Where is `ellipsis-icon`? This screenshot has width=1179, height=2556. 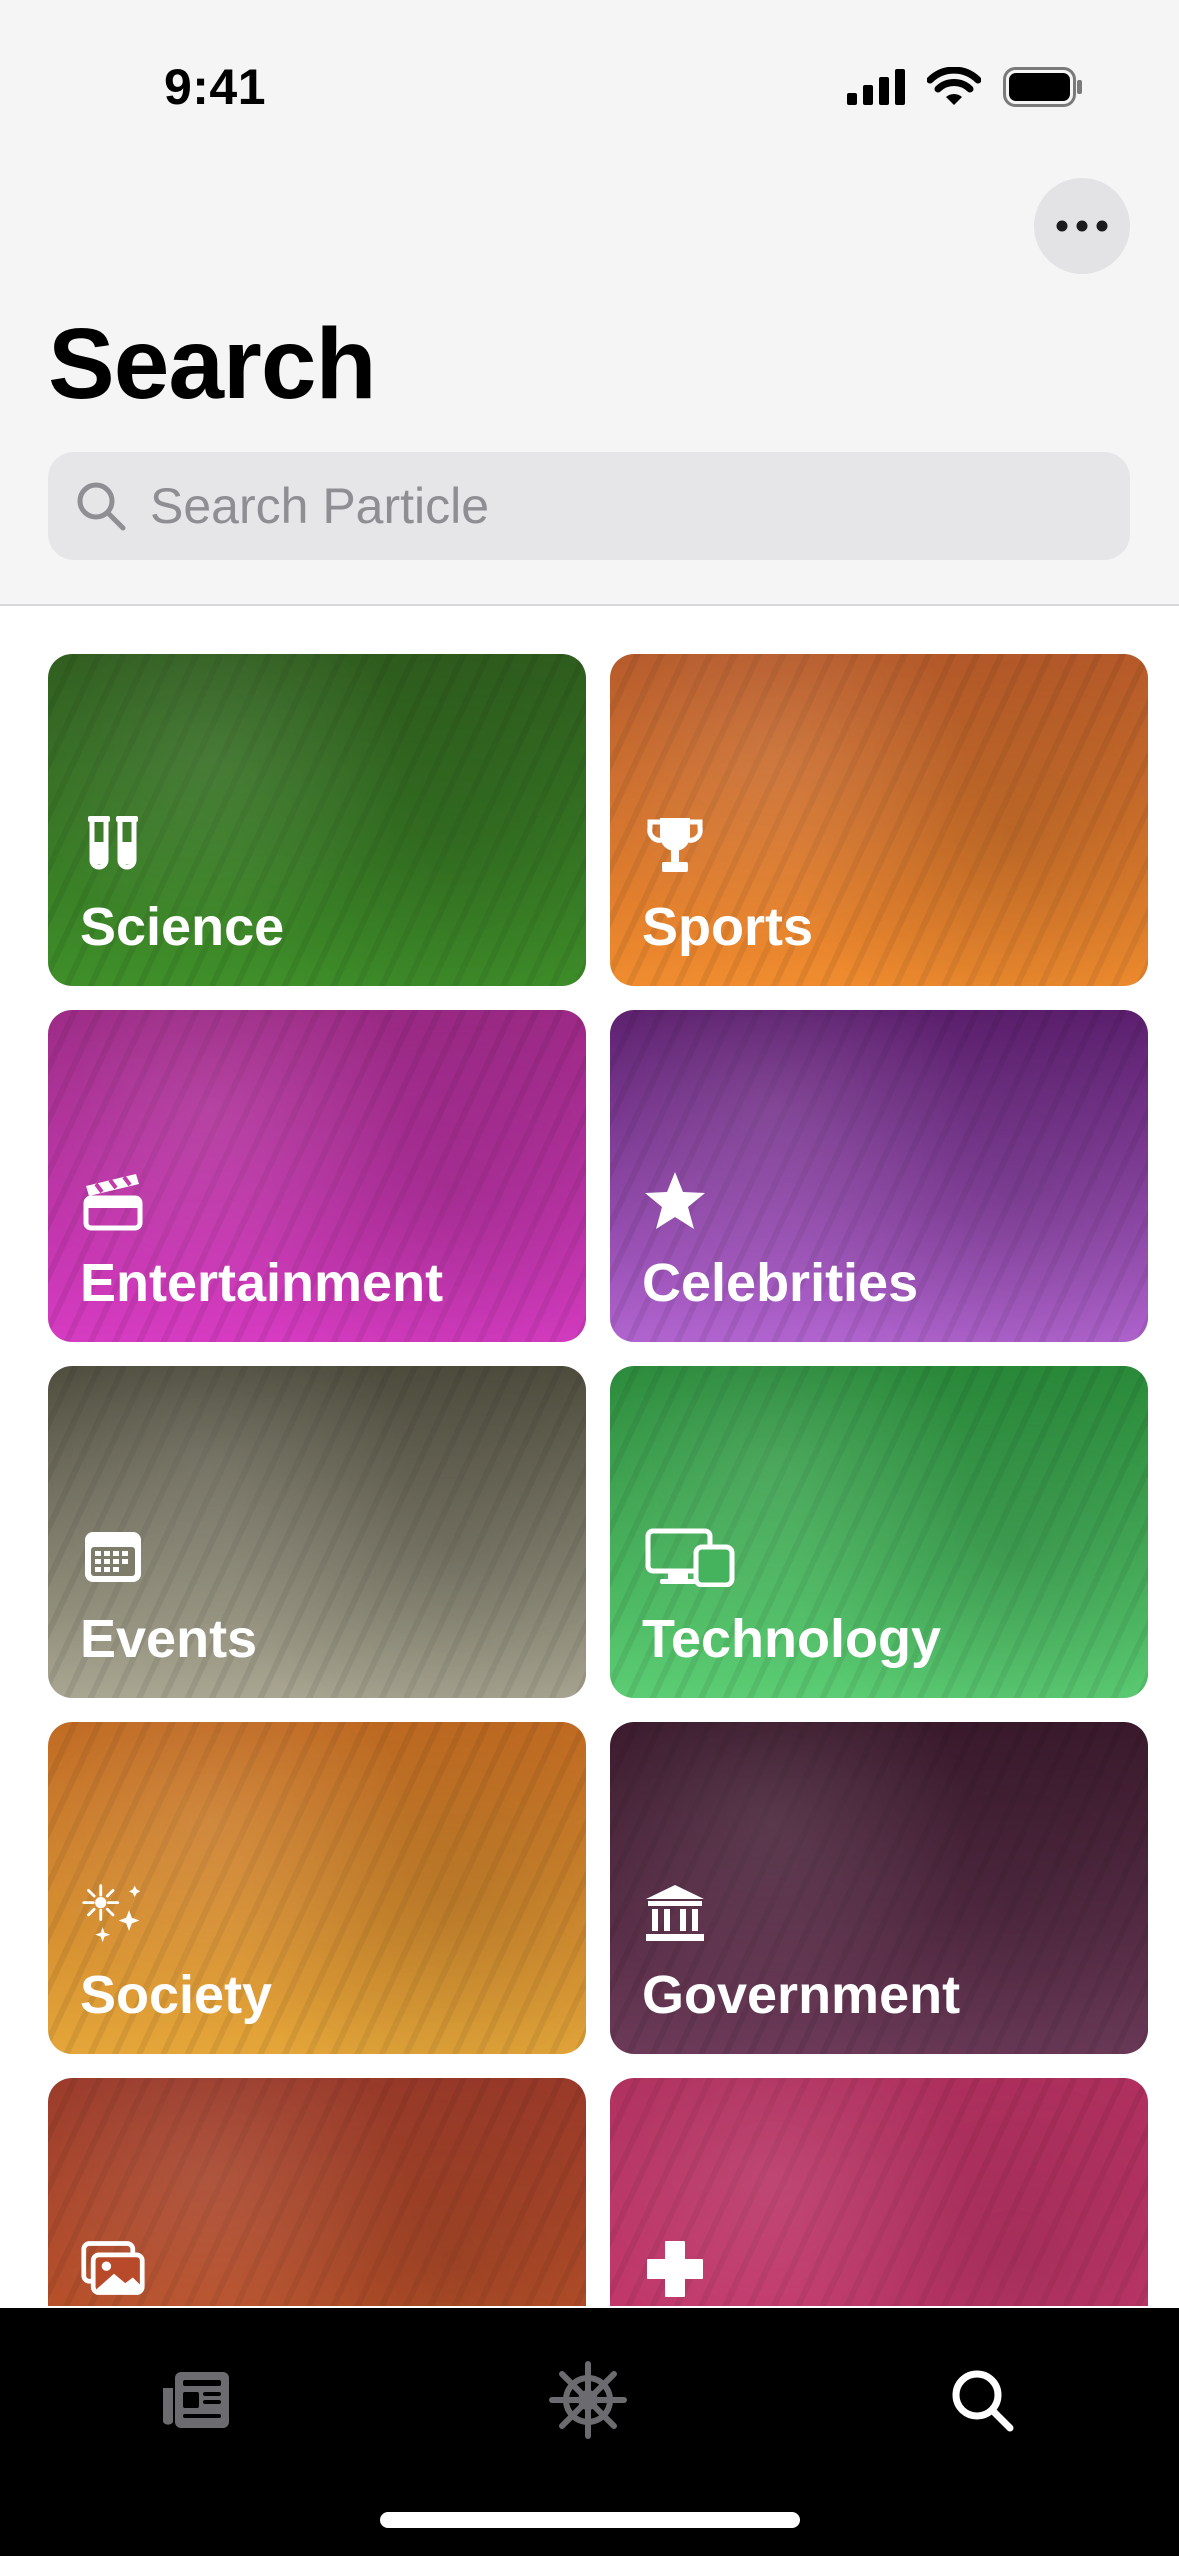 ellipsis-icon is located at coordinates (1082, 226).